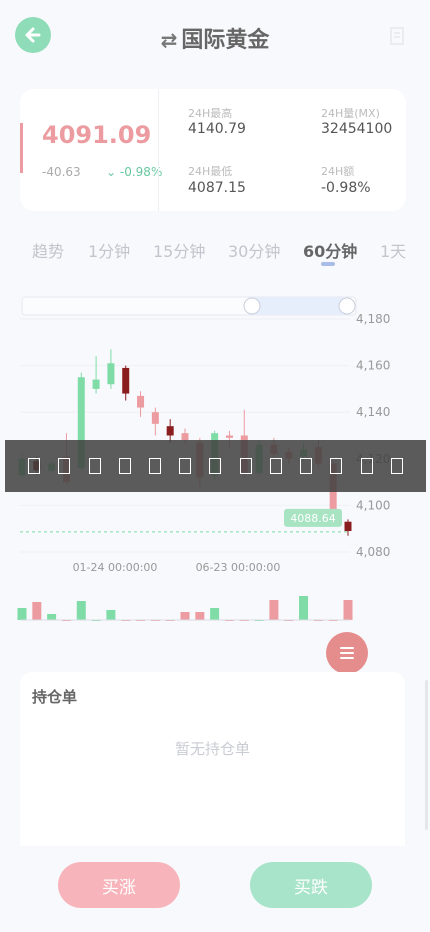 The height and width of the screenshot is (932, 430). I want to click on positions-title: 持仓单, so click(55, 697).